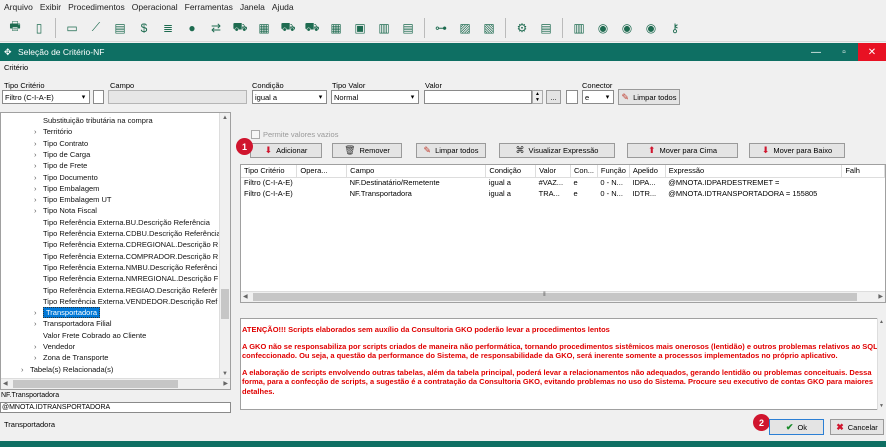 Image resolution: width=886 pixels, height=447 pixels. Describe the element at coordinates (255, 134) in the screenshot. I see `permite-vazios-checkbox` at that location.